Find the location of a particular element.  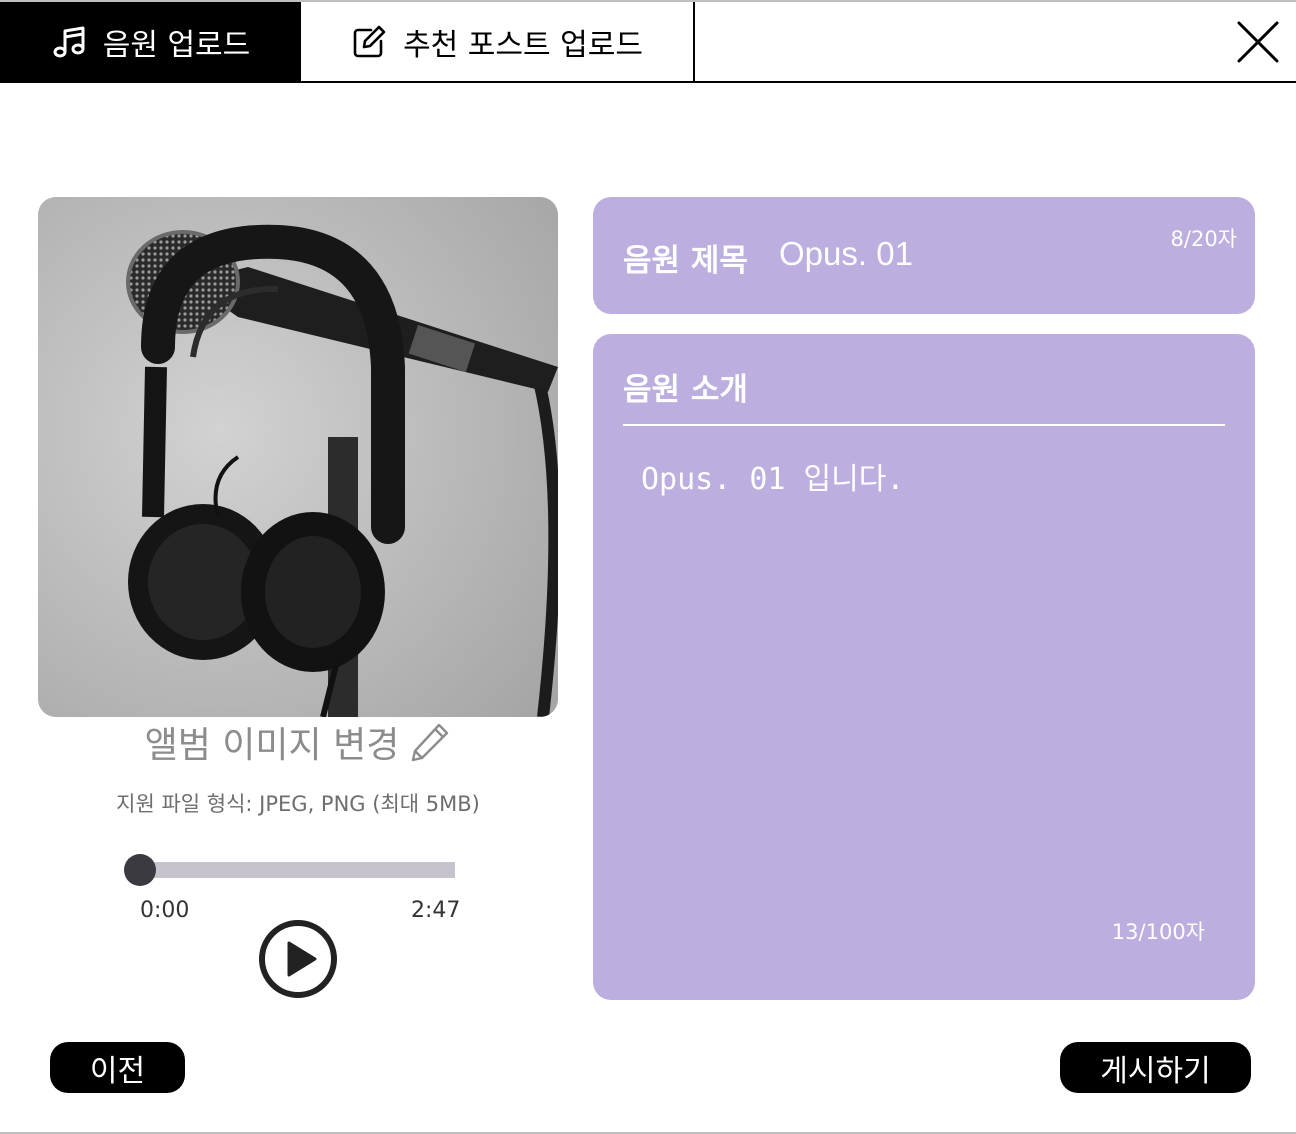

title-input is located at coordinates (989, 254).